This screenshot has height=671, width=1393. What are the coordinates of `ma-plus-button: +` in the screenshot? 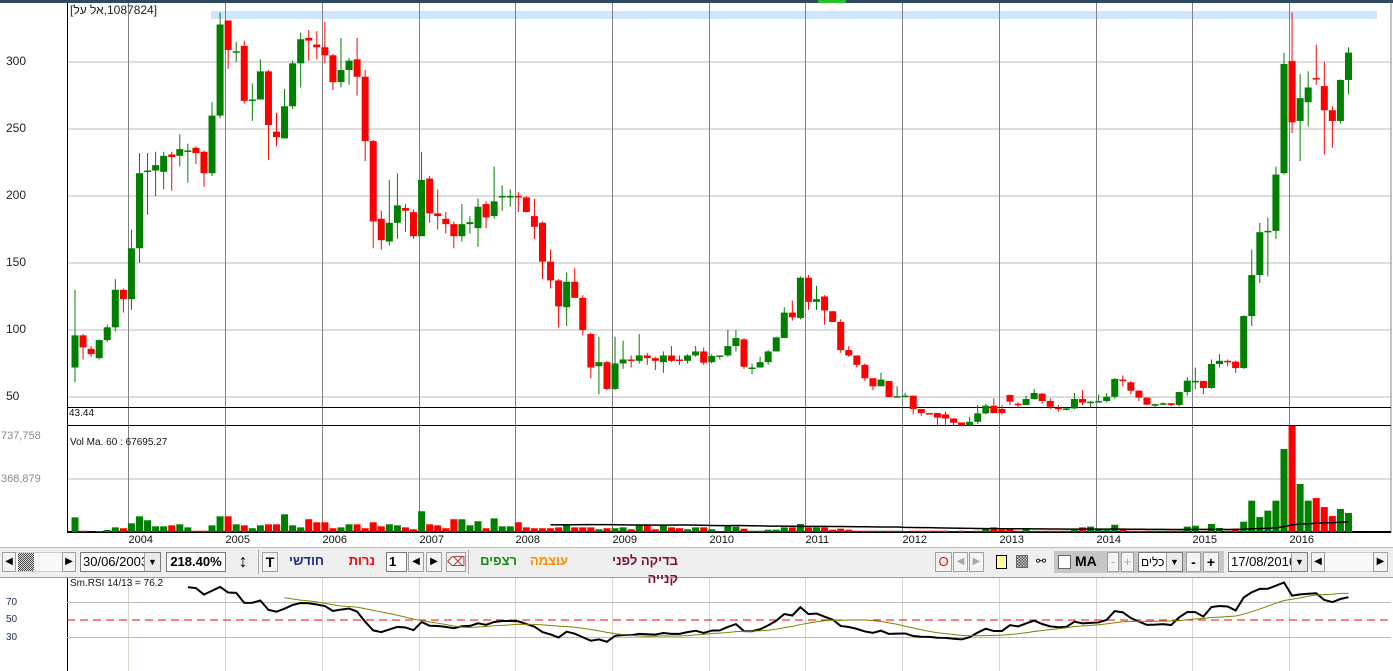 It's located at (1127, 562).